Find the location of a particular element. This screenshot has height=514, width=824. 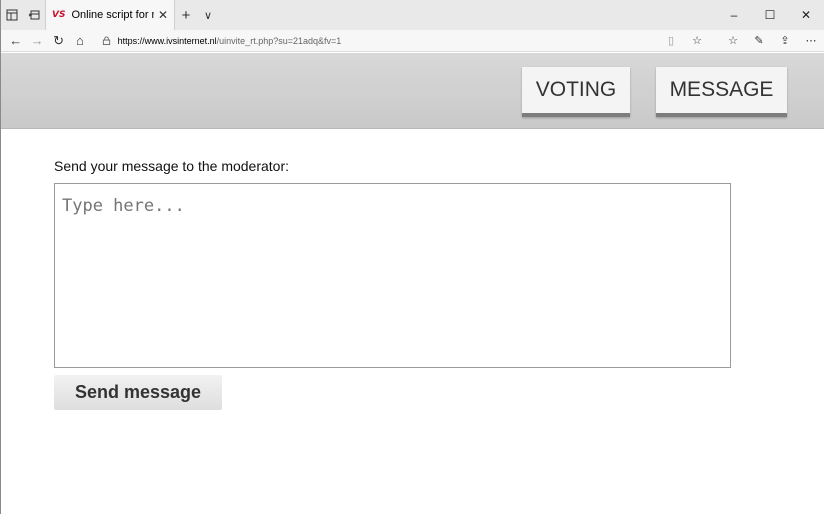

share-icon: ⇪ is located at coordinates (785, 41).